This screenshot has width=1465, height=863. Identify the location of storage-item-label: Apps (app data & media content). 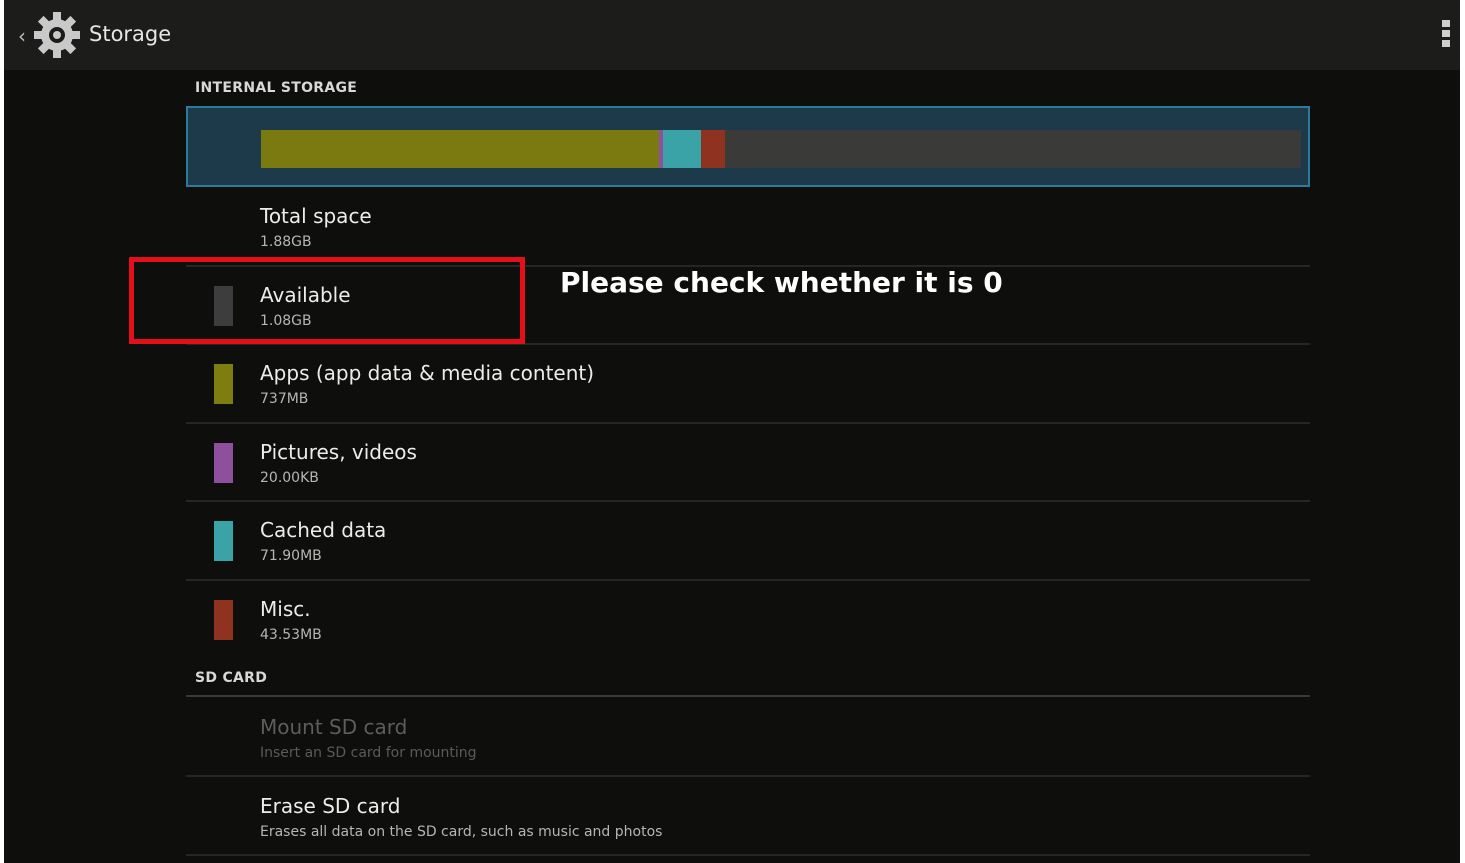
(427, 373).